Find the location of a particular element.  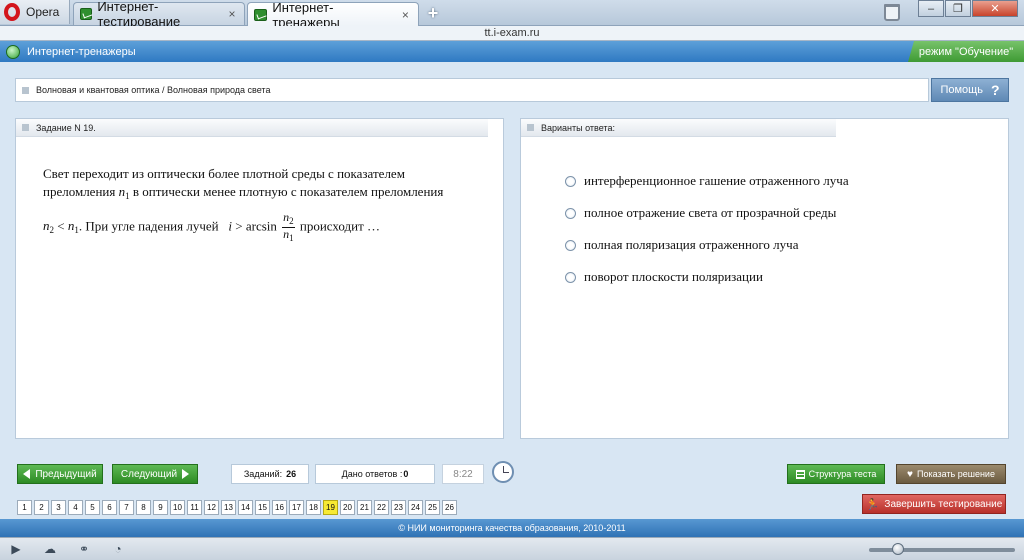

page-button: 2 is located at coordinates (41, 507).